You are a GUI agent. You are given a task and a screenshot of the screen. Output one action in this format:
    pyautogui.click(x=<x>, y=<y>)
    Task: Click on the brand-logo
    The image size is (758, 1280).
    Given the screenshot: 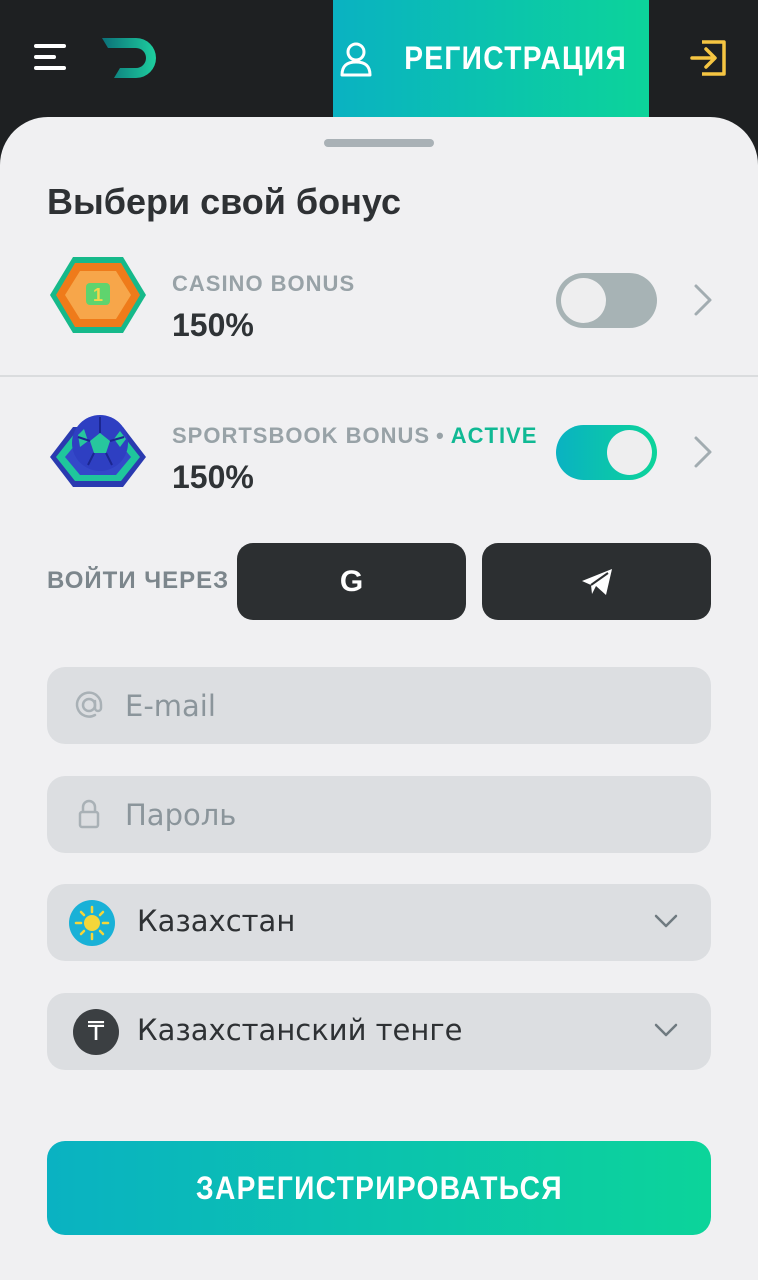 What is the action you would take?
    pyautogui.click(x=131, y=58)
    